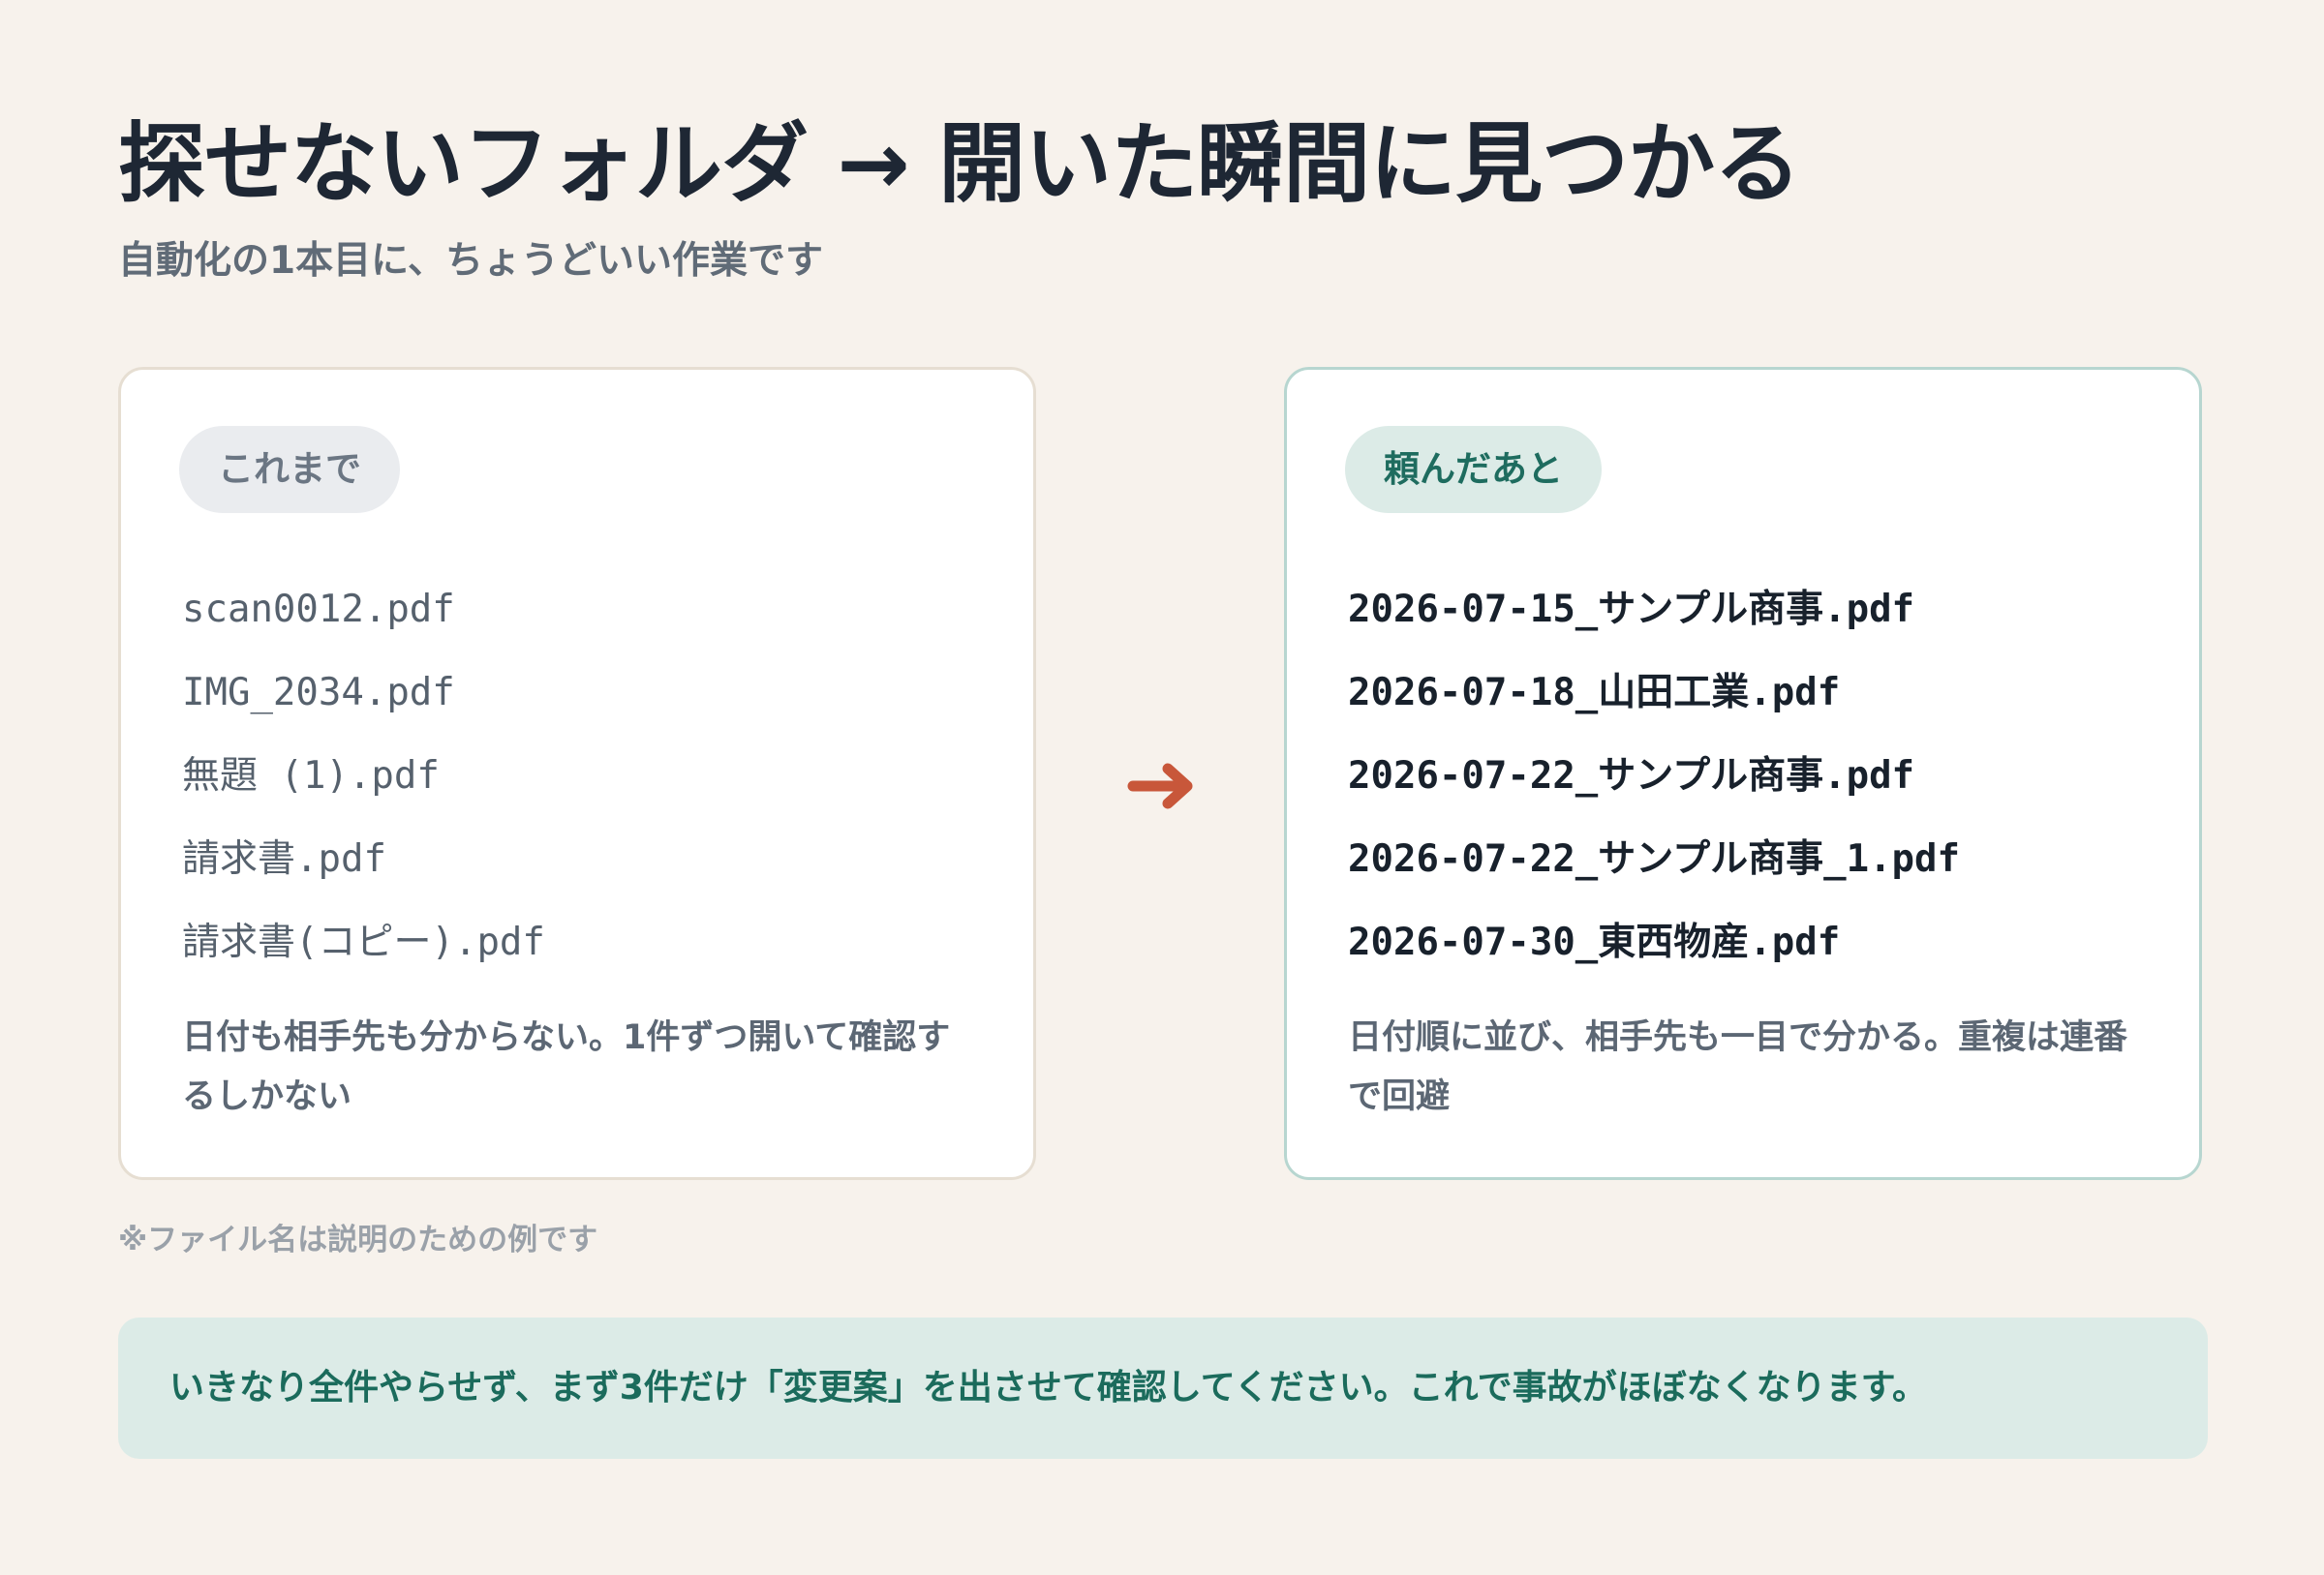 This screenshot has width=2324, height=1575. Describe the element at coordinates (358, 1240) in the screenshot. I see `footnote: ※ファイル名は説明のための例です` at that location.